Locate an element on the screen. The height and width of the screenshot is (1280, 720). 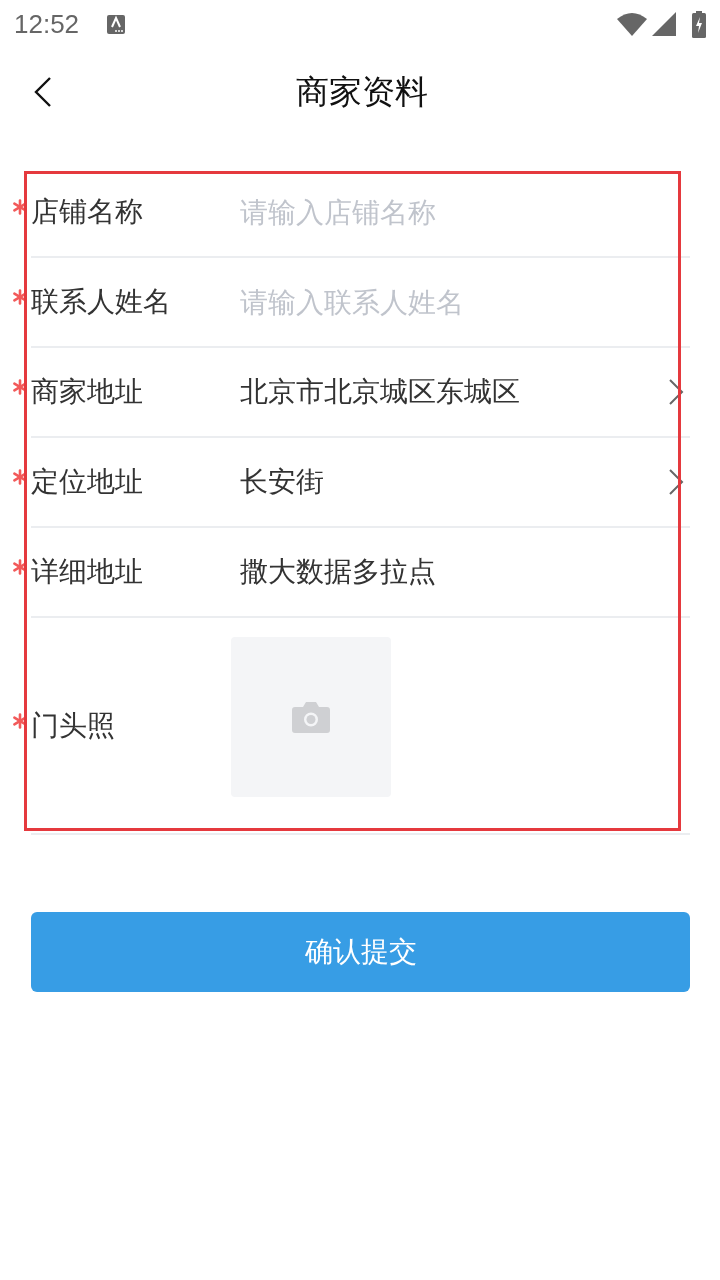
page-title: 商家资料 is located at coordinates (362, 92).